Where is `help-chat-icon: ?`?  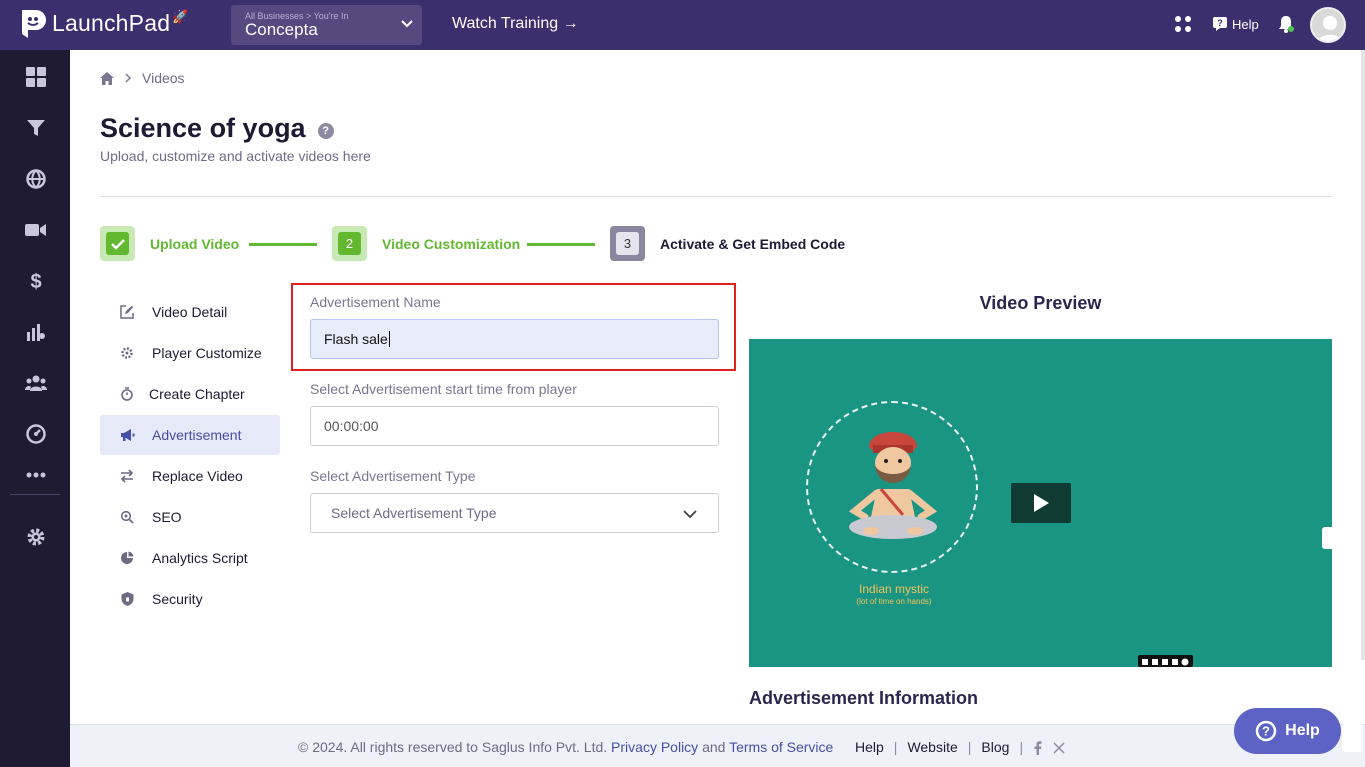 help-chat-icon: ? is located at coordinates (1220, 24).